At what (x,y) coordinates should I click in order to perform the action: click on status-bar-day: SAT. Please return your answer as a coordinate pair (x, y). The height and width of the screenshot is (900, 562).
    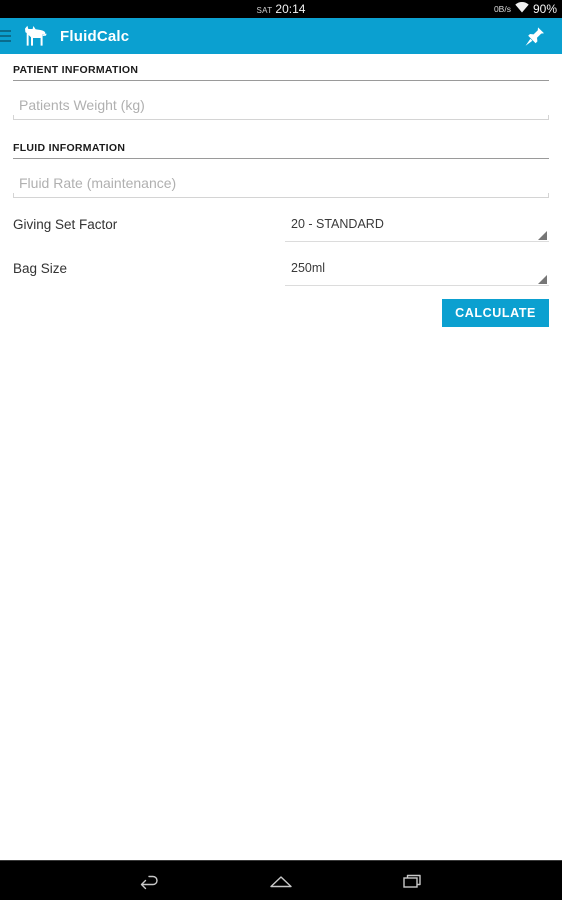
    Looking at the image, I should click on (264, 10).